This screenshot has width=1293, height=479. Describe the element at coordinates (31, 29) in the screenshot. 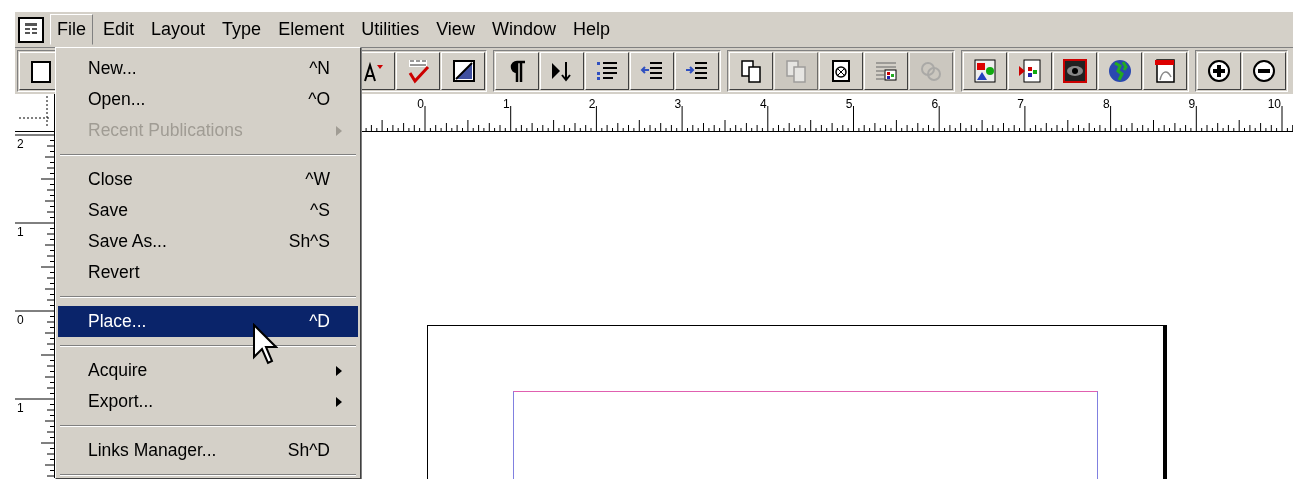

I see `app-icon` at that location.